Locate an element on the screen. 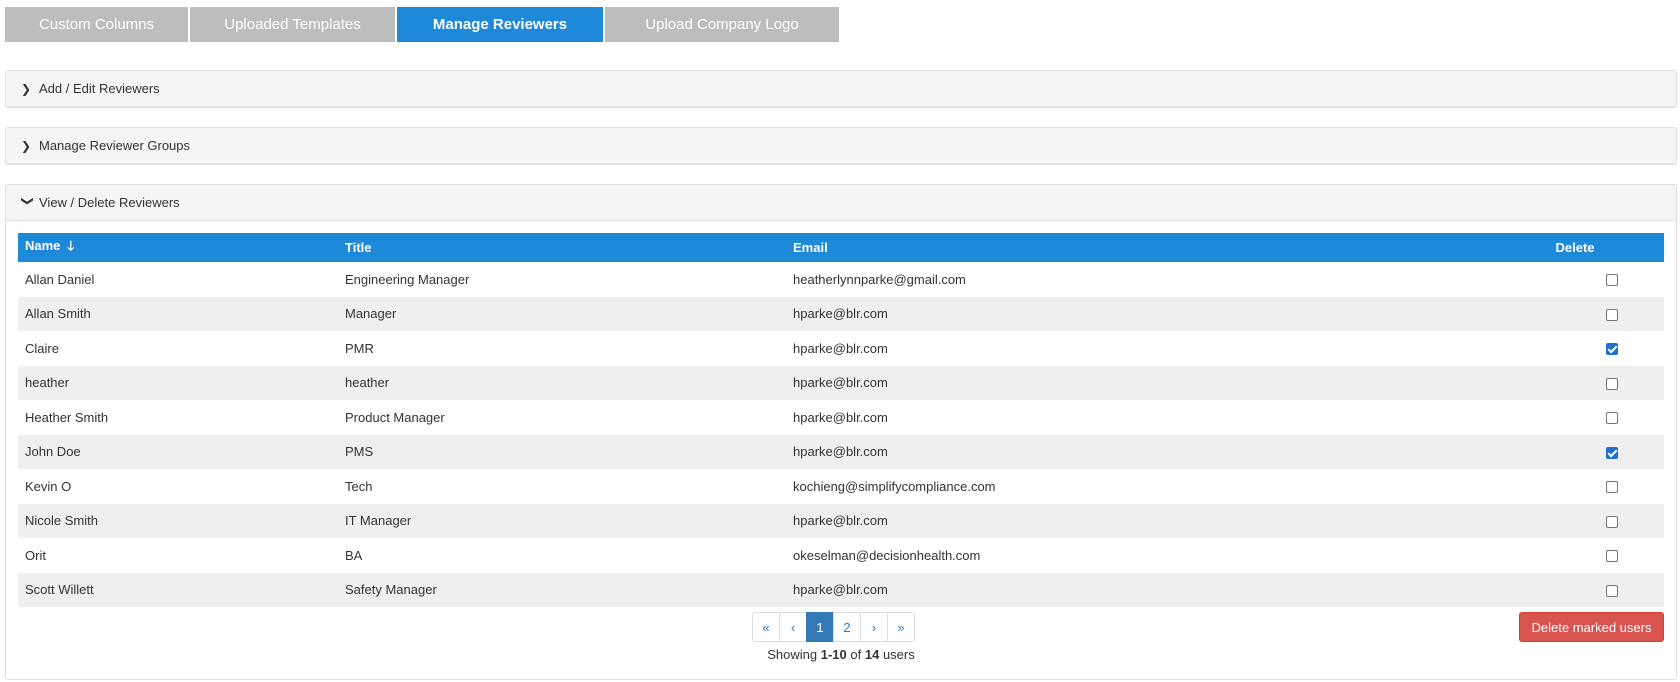  cell-name: Claire is located at coordinates (42, 348).